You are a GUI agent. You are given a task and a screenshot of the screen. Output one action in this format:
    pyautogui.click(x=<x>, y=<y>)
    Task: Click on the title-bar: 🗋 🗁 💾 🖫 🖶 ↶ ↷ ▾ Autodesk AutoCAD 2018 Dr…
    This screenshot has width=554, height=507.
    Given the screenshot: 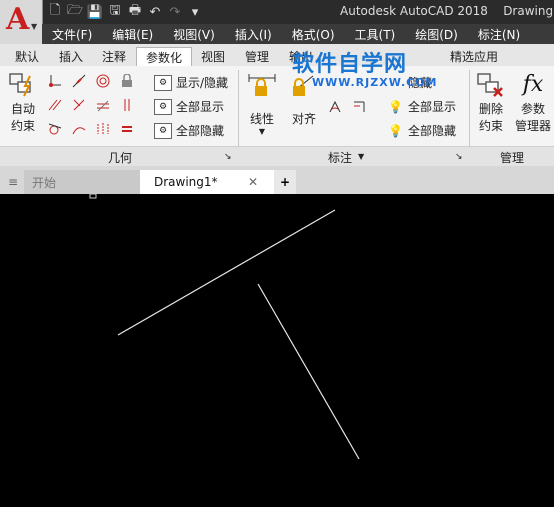 What is the action you would take?
    pyautogui.click(x=277, y=12)
    